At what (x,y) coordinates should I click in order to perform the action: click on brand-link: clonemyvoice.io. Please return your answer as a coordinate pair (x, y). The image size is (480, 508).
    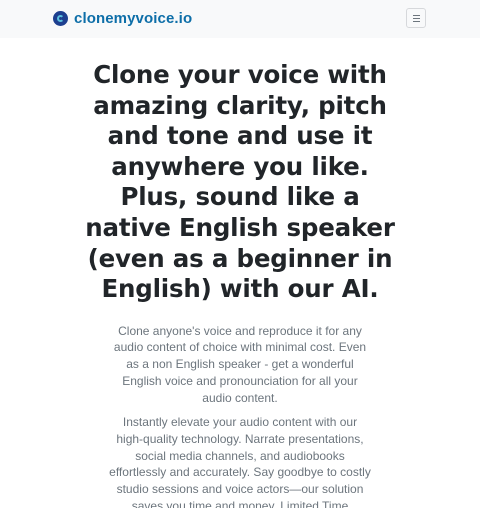
    Looking at the image, I should click on (122, 18).